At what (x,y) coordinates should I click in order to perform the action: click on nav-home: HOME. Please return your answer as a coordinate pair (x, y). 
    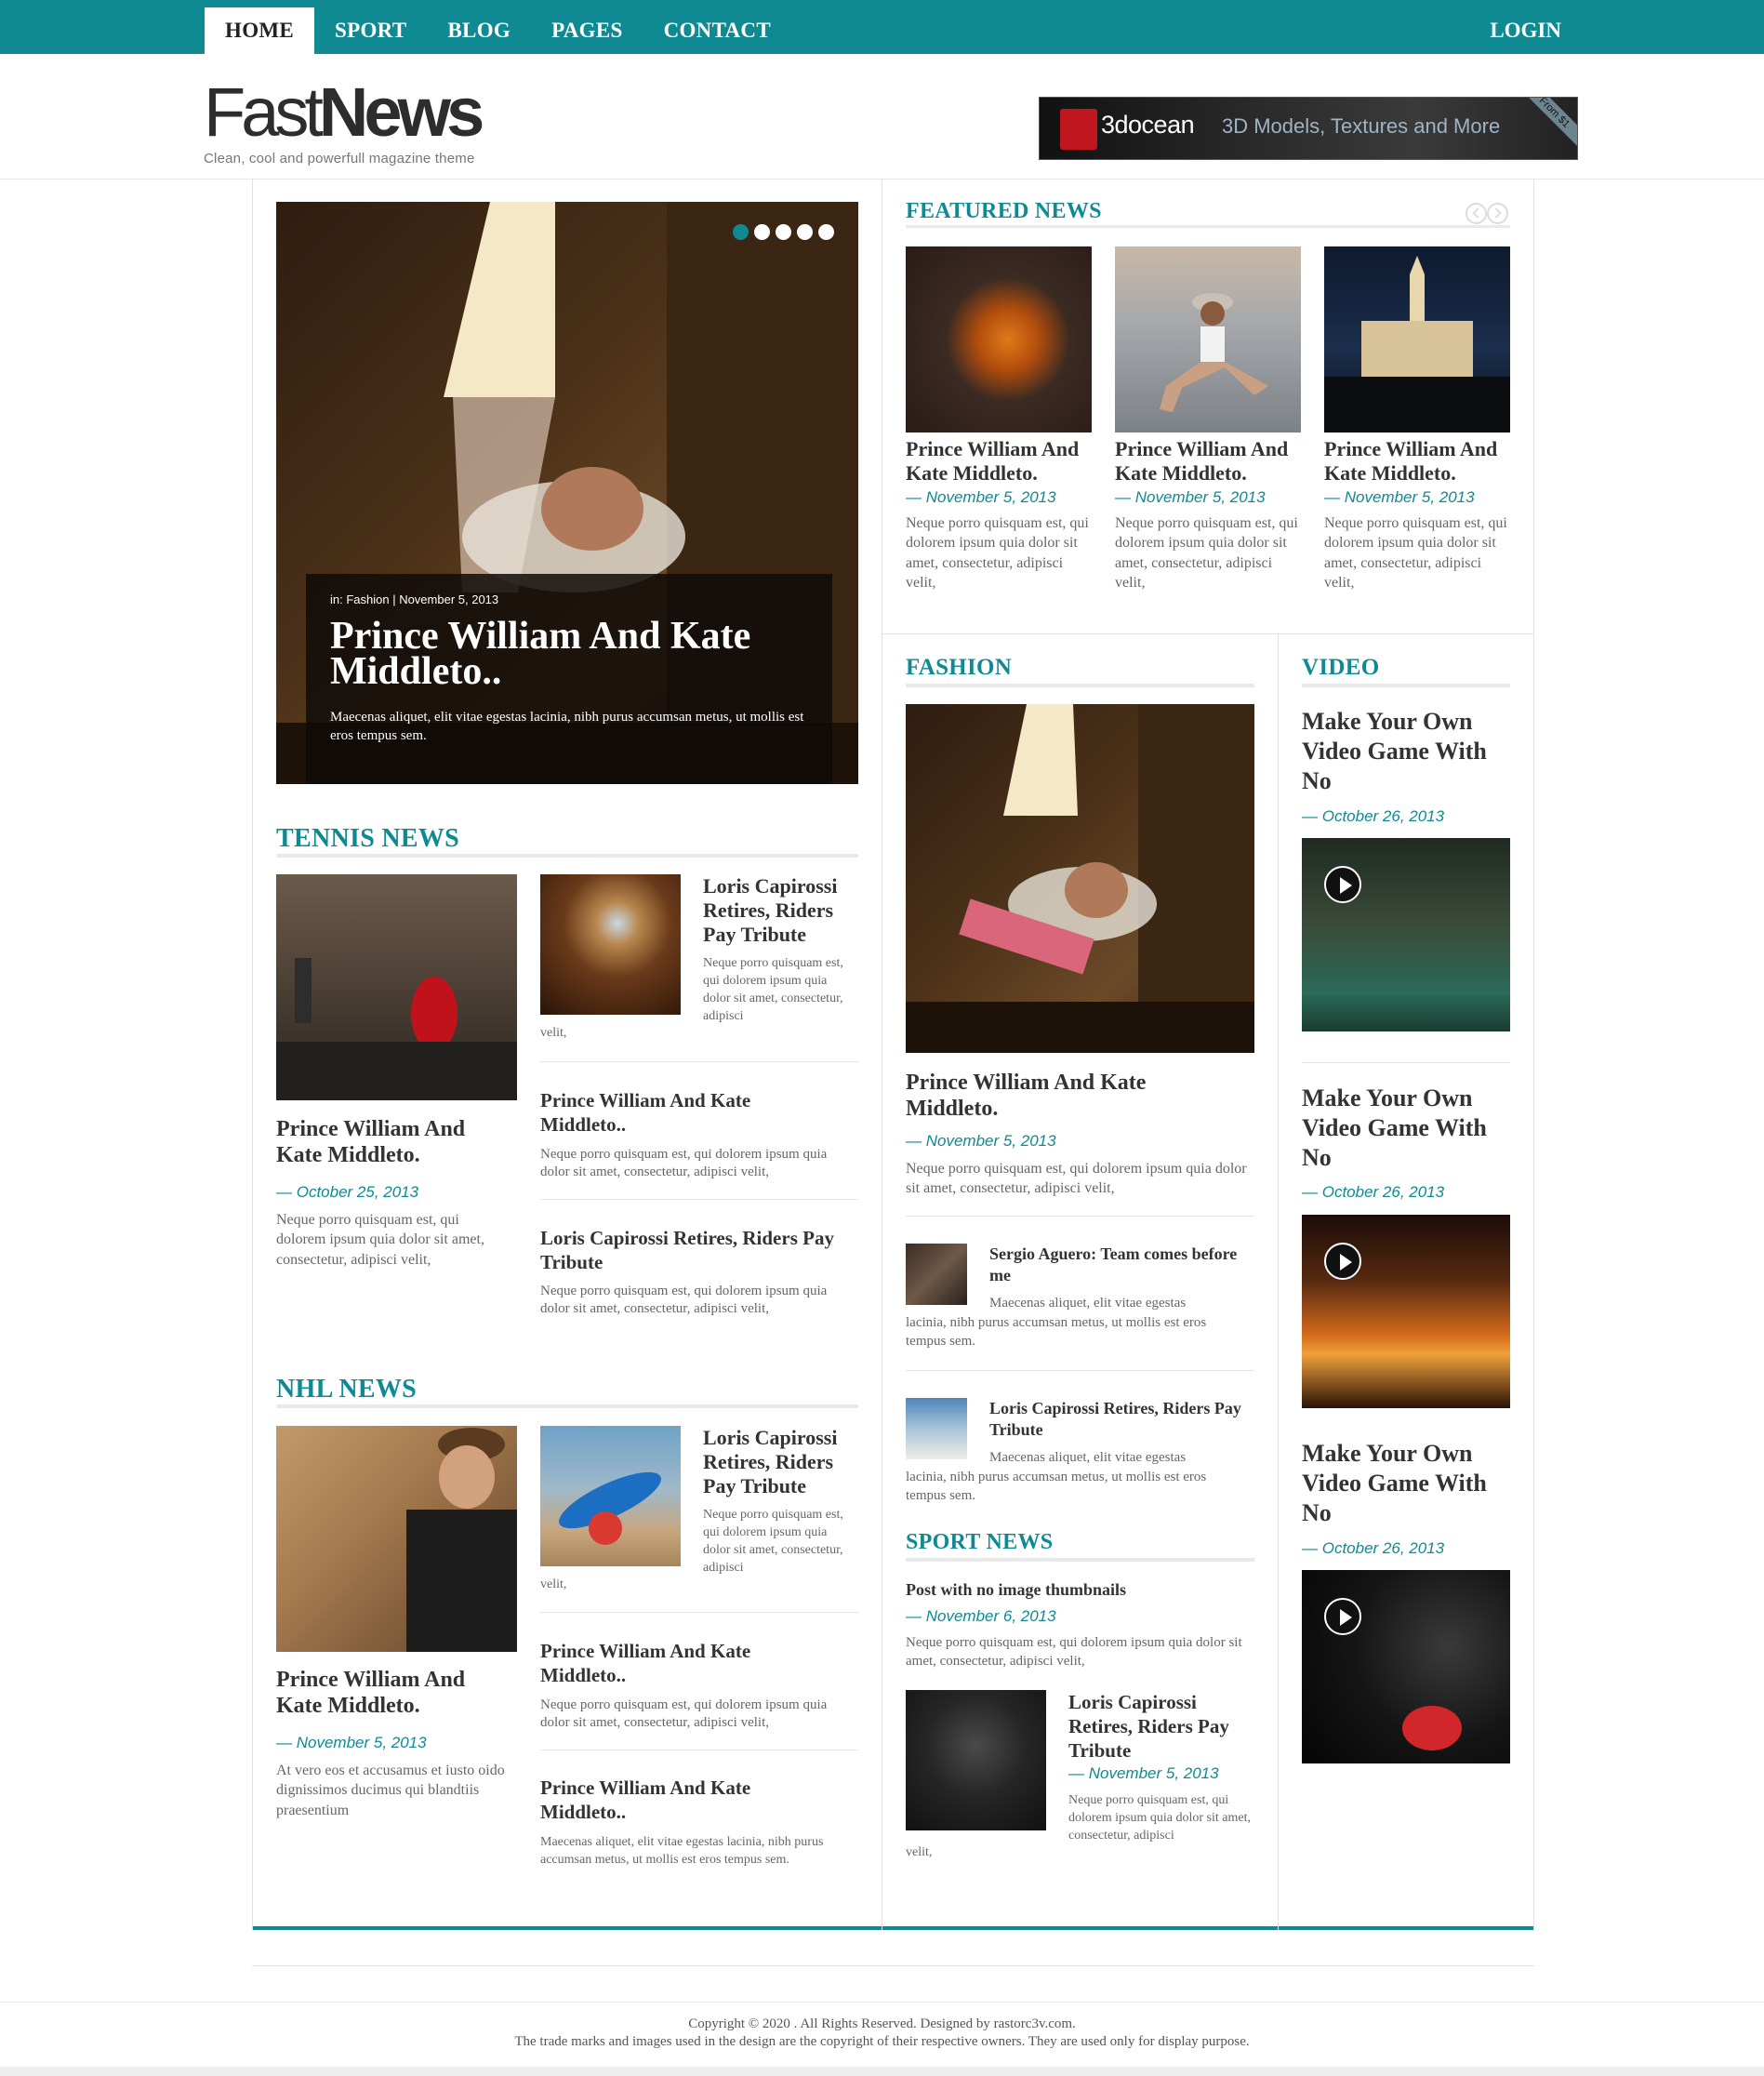
    Looking at the image, I should click on (260, 30).